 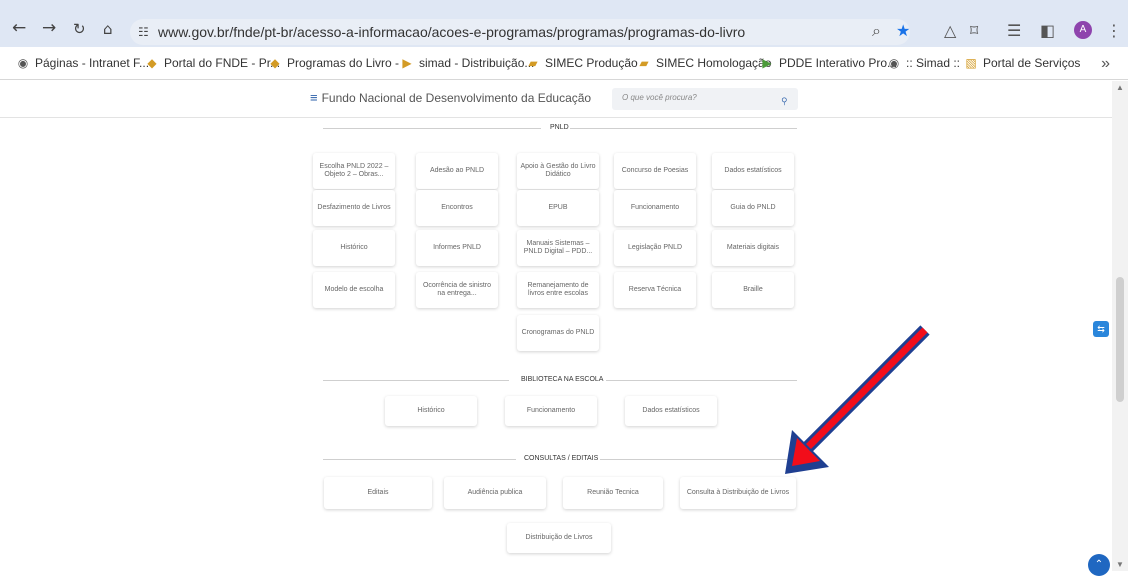 What do you see at coordinates (784, 100) in the screenshot?
I see `search-icon: ⌕` at bounding box center [784, 100].